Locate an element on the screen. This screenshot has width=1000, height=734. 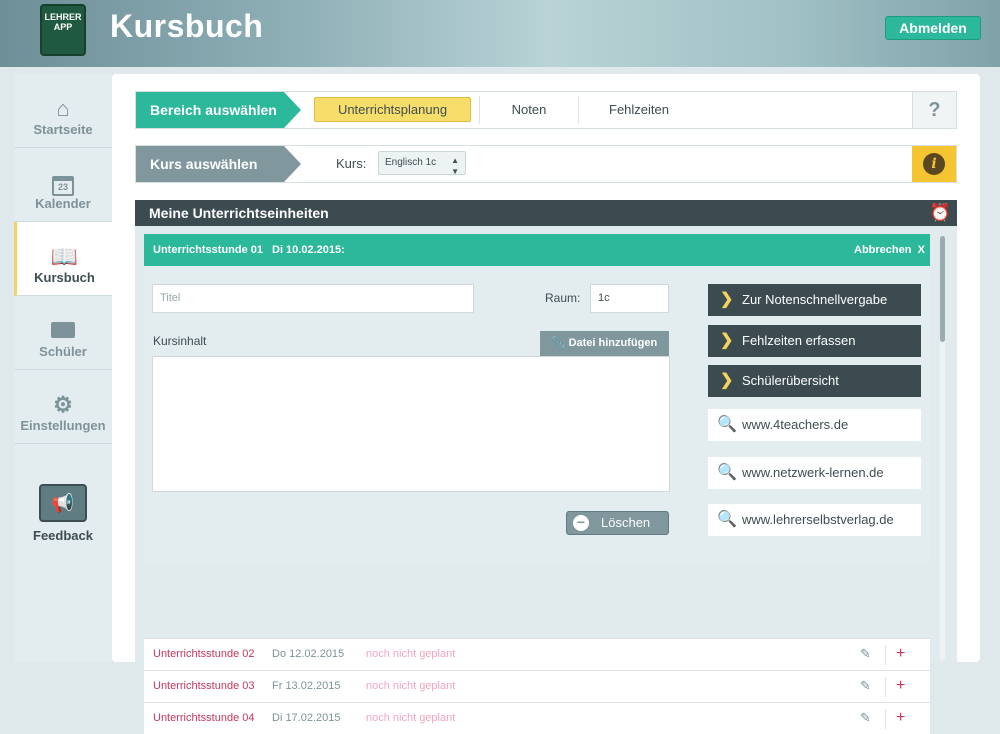
delete-button: − Löschen is located at coordinates (617, 523).